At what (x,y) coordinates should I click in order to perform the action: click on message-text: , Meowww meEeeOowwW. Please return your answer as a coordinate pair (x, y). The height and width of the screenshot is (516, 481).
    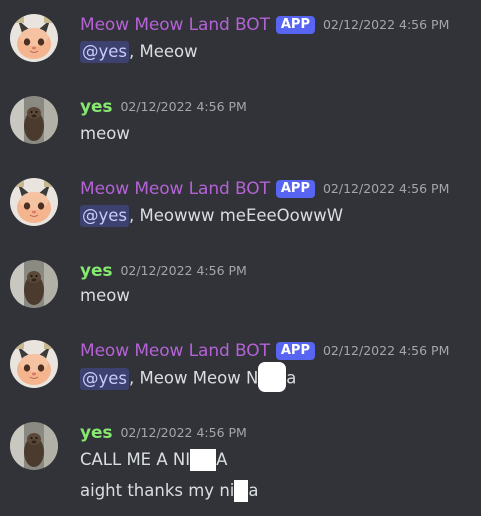
    Looking at the image, I should click on (236, 215).